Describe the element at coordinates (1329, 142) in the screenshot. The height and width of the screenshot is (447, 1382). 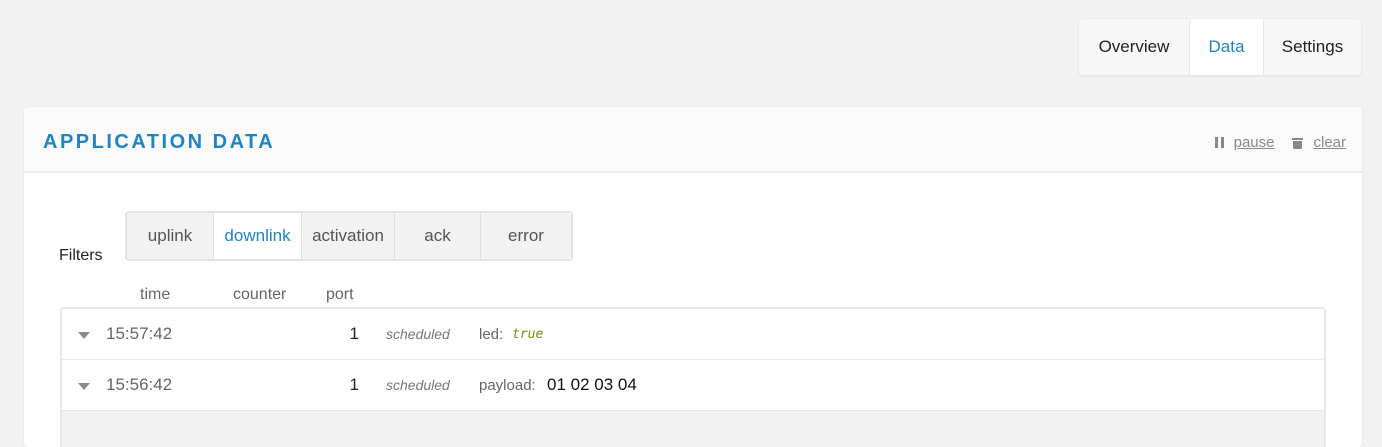
I see `clear-link: clear` at that location.